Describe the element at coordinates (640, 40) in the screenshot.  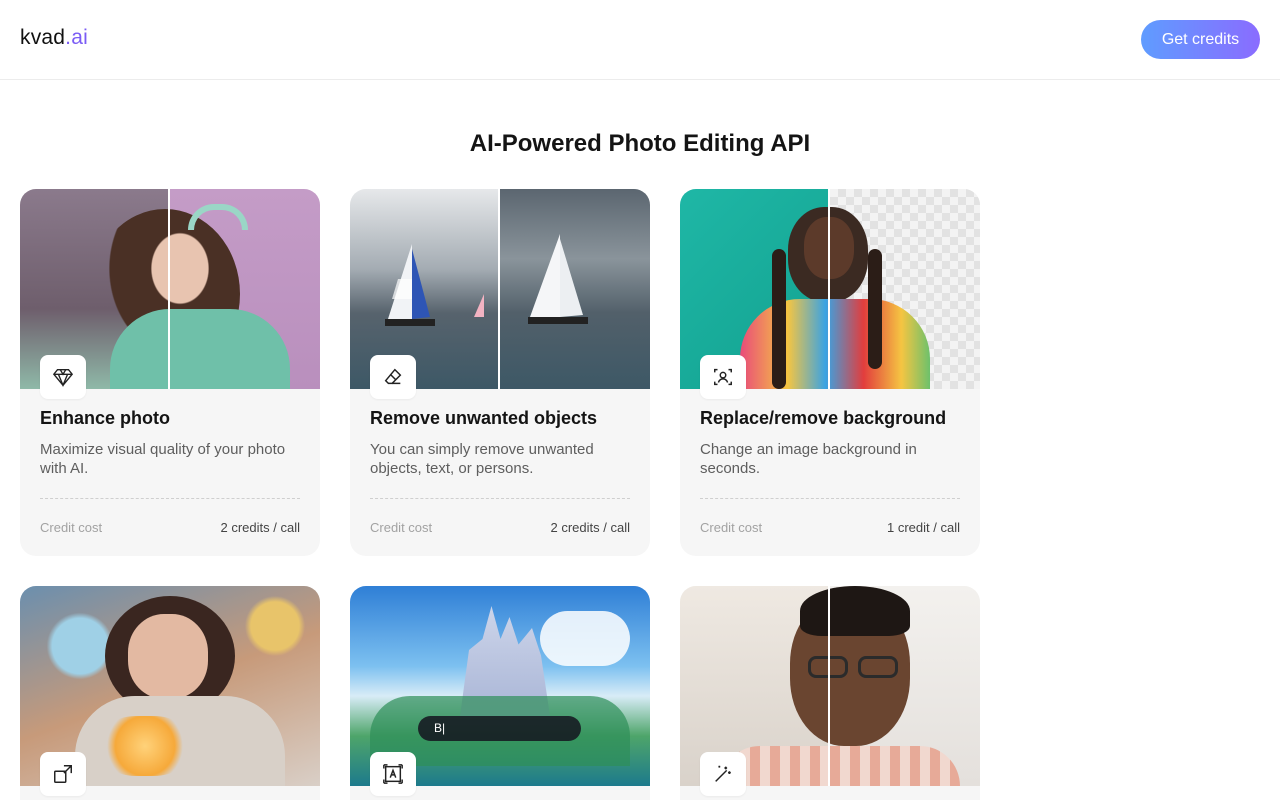
I see `top-header: kvad.ai Get credits` at that location.